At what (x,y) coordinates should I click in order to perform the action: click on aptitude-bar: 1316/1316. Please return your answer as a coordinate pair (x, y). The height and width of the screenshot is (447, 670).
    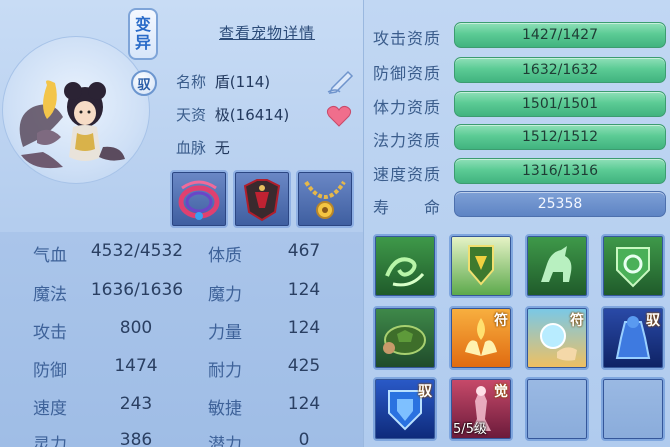
    Looking at the image, I should click on (560, 171).